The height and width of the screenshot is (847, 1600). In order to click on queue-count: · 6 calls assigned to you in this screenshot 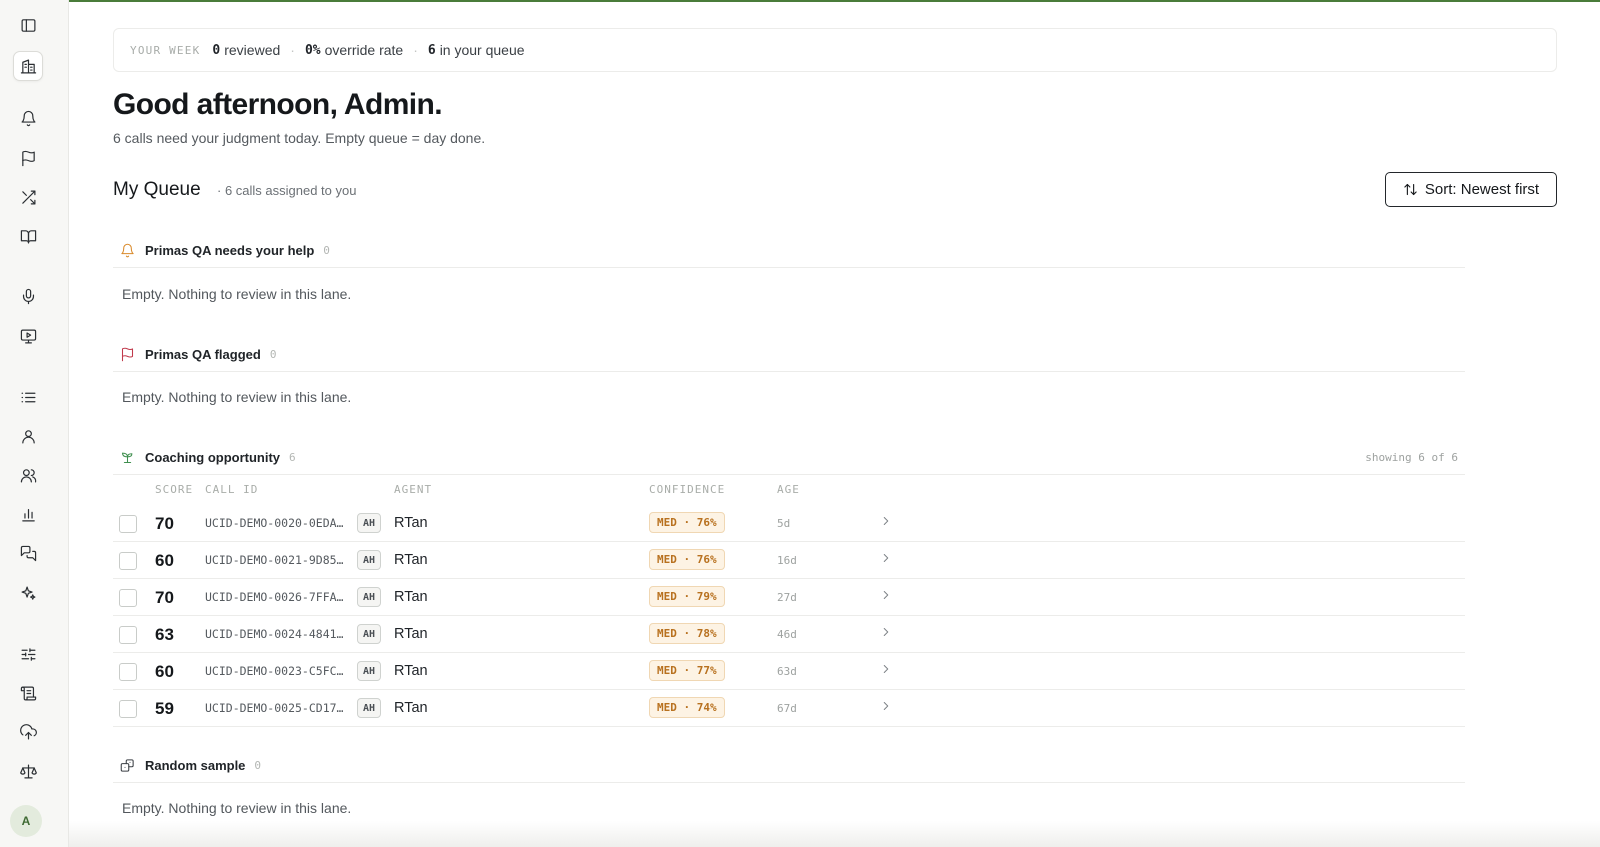, I will do `click(287, 190)`.